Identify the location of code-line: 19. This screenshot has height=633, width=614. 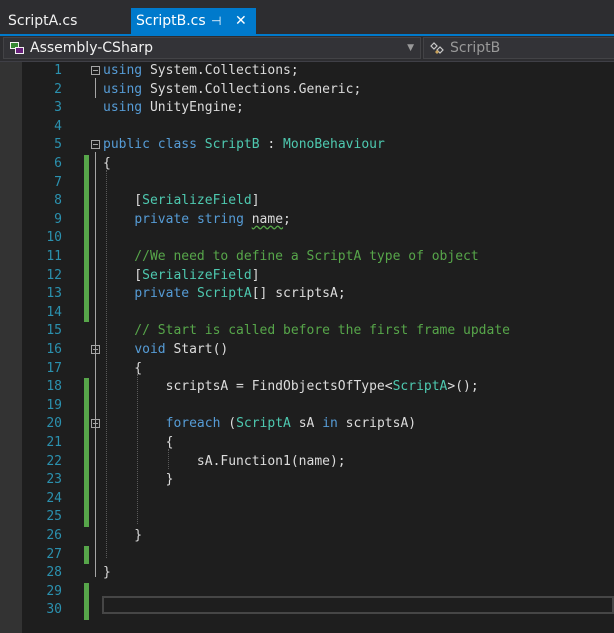
(307, 406).